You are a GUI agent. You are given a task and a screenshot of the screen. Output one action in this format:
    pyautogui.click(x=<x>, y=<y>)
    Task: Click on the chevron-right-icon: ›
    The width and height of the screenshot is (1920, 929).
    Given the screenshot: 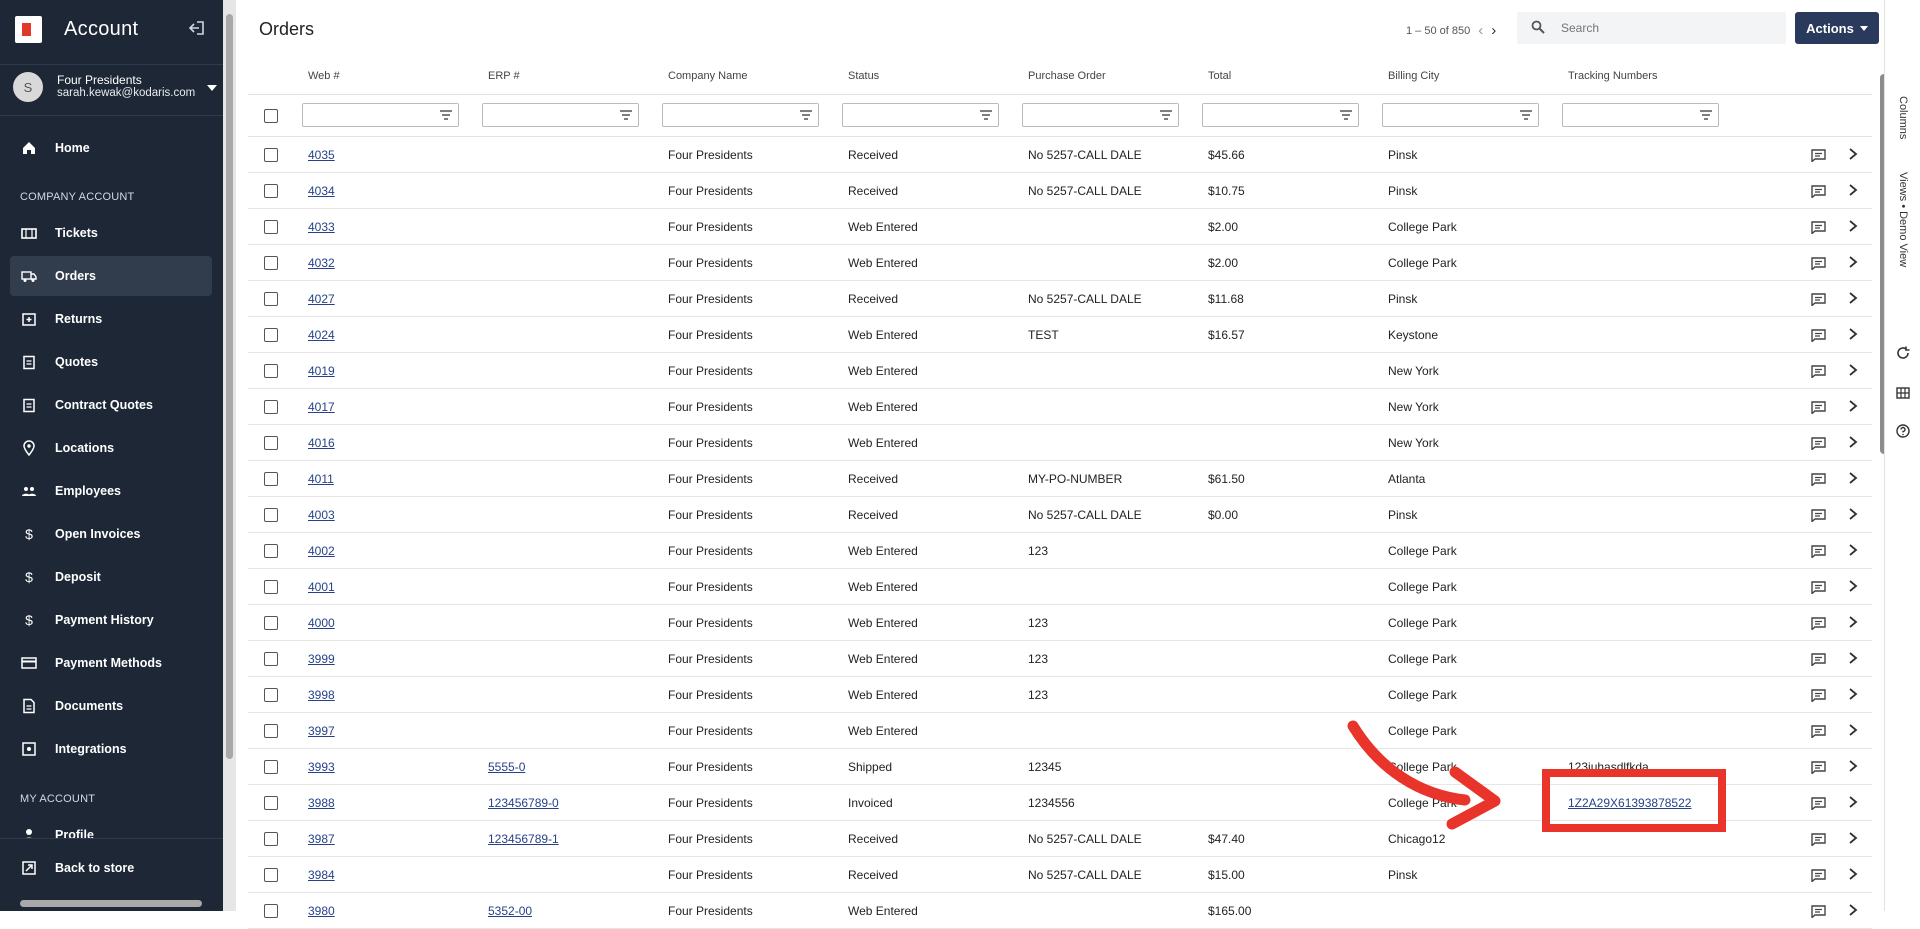 What is the action you would take?
    pyautogui.click(x=1493, y=30)
    